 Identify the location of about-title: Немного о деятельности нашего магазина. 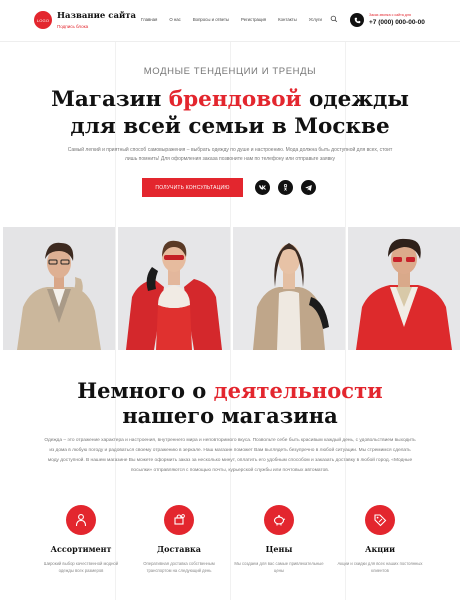
(230, 403).